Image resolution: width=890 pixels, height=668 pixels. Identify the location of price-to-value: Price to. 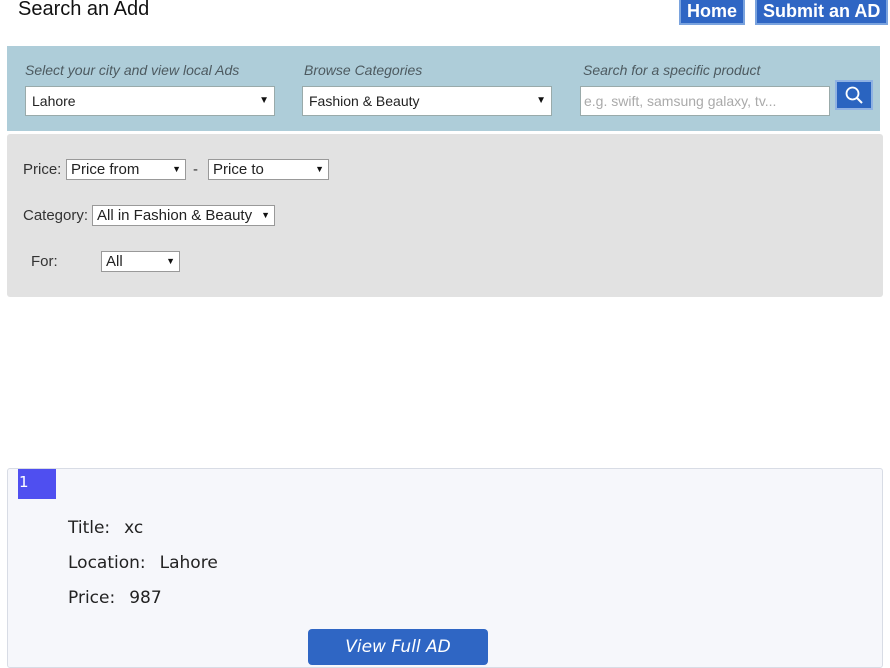
(238, 169).